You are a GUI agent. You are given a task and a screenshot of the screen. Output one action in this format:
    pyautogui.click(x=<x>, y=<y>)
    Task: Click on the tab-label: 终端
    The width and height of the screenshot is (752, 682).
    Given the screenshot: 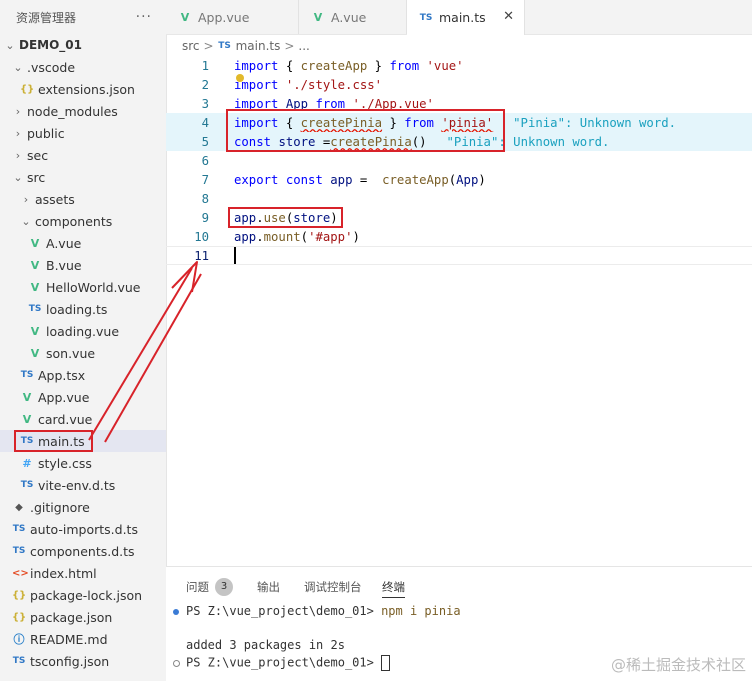 What is the action you would take?
    pyautogui.click(x=393, y=587)
    